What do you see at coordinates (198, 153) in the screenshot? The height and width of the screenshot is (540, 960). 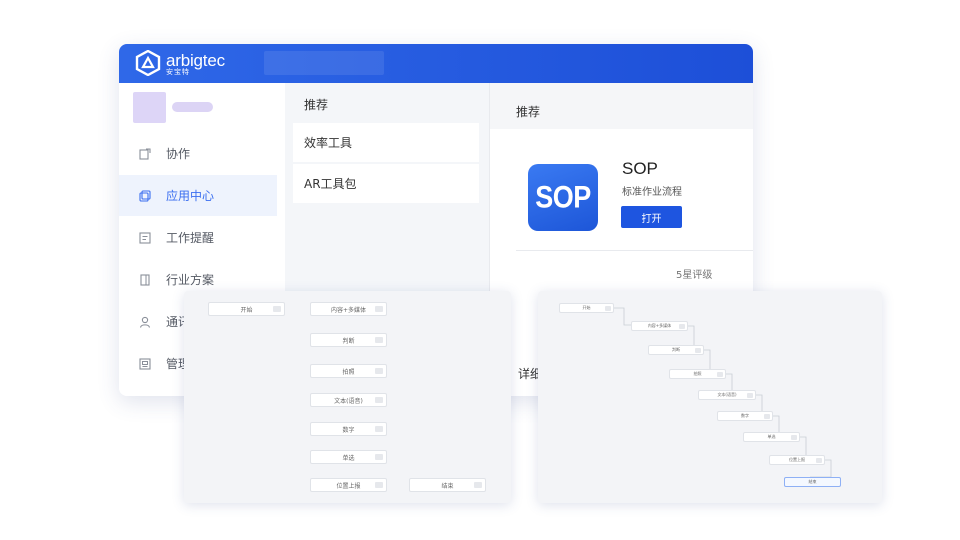 I see `sidebar-item-collaborate: 协作` at bounding box center [198, 153].